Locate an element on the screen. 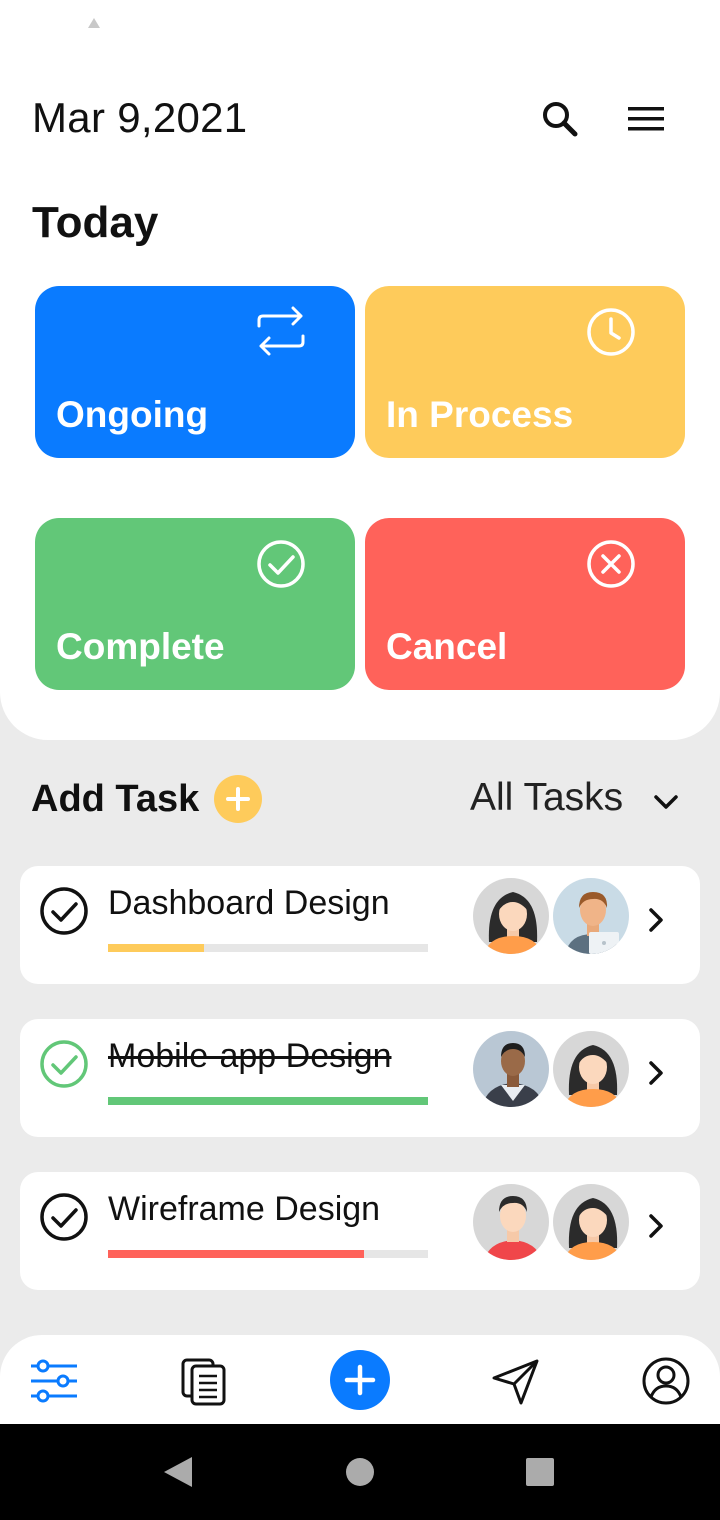  task-filter-dropdown: All Tasks is located at coordinates (546, 798).